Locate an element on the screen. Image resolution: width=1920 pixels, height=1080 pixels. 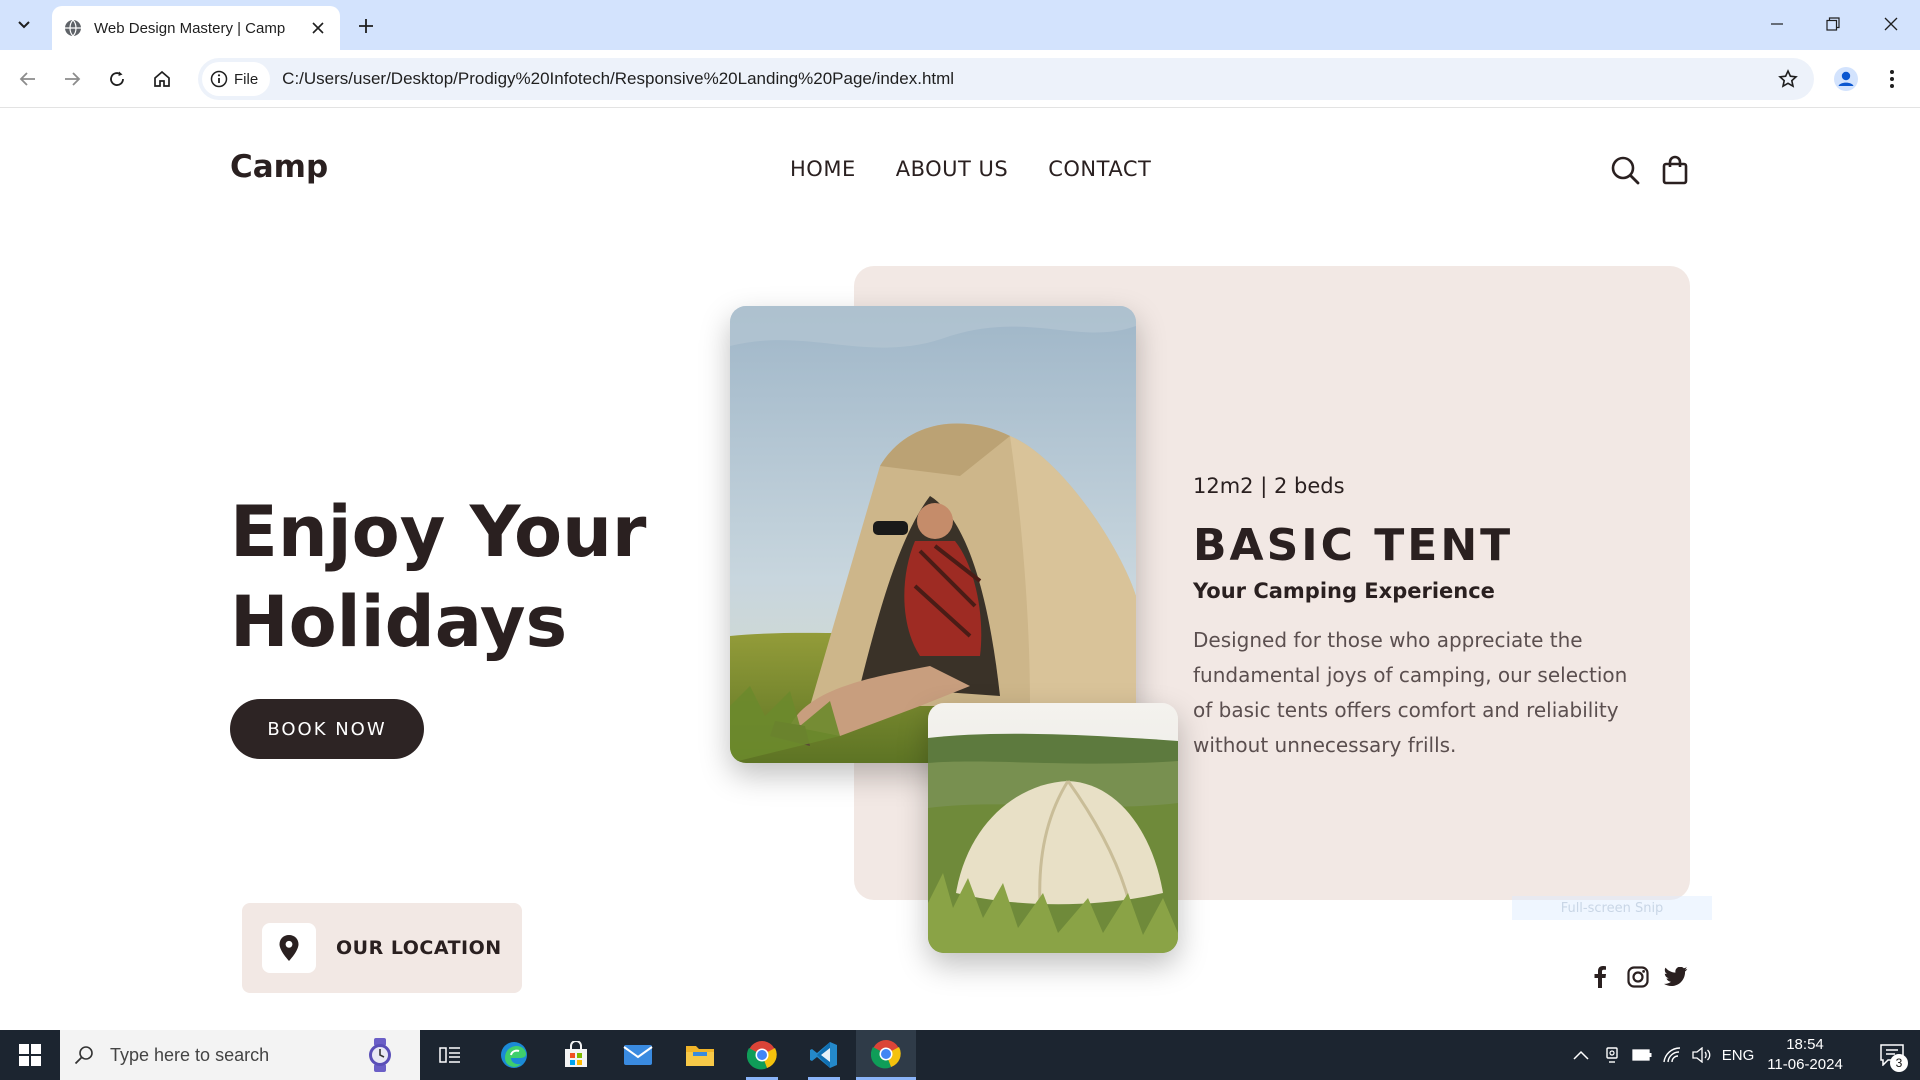
back-button is located at coordinates (28, 79).